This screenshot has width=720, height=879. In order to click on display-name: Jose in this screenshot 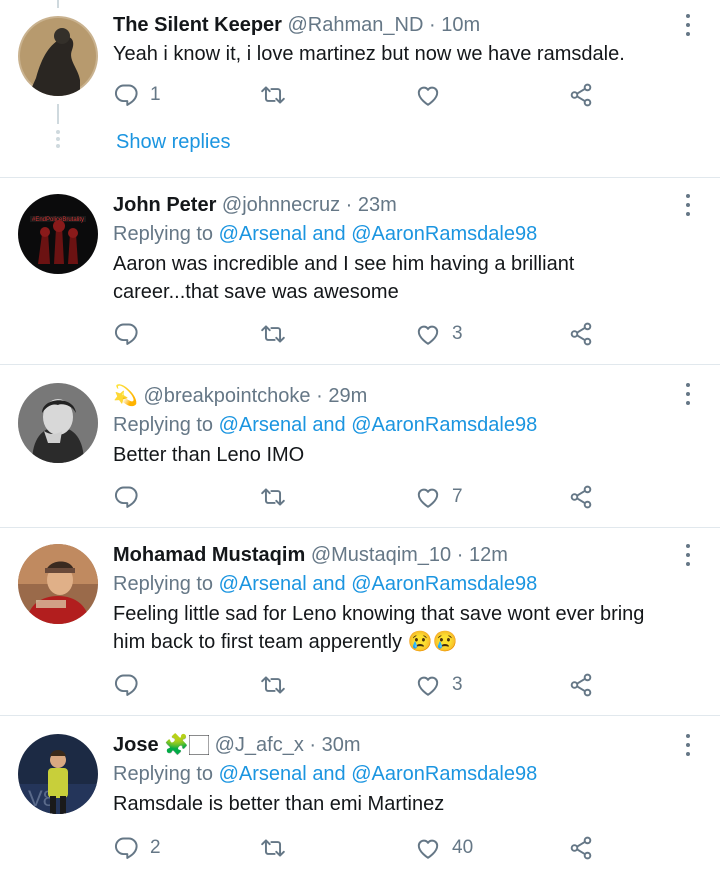, I will do `click(136, 745)`.